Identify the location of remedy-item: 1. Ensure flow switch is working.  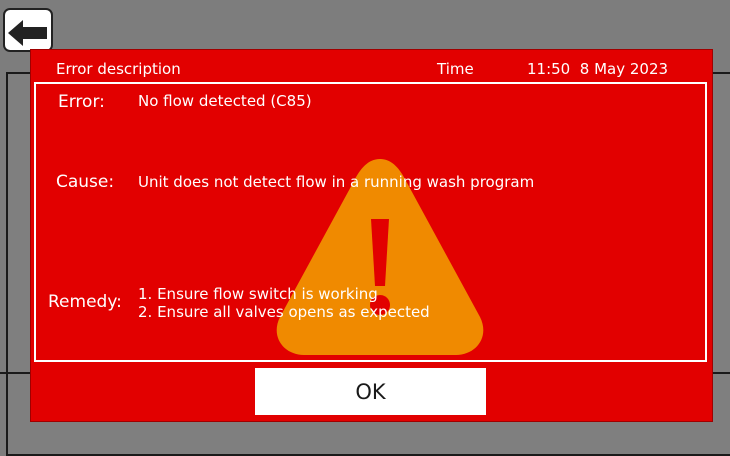
(258, 294).